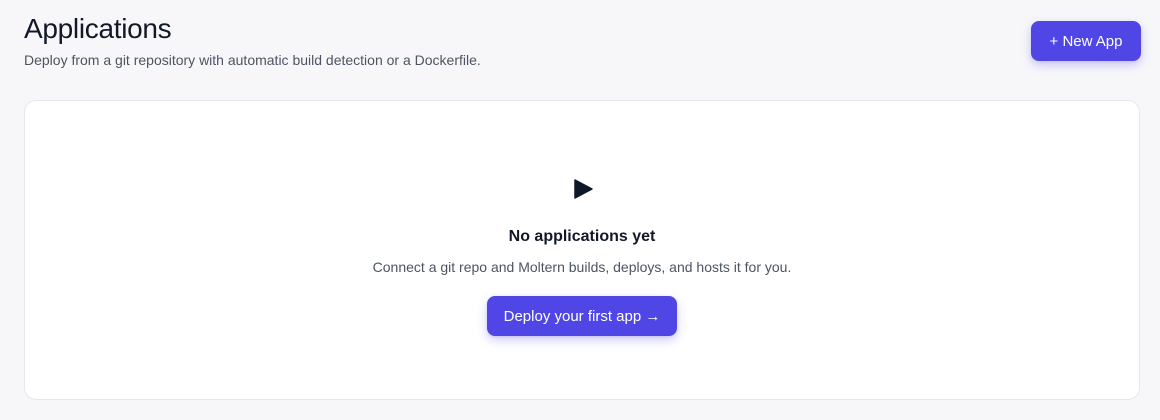  What do you see at coordinates (582, 236) in the screenshot?
I see `empty-state-title: No applications yet` at bounding box center [582, 236].